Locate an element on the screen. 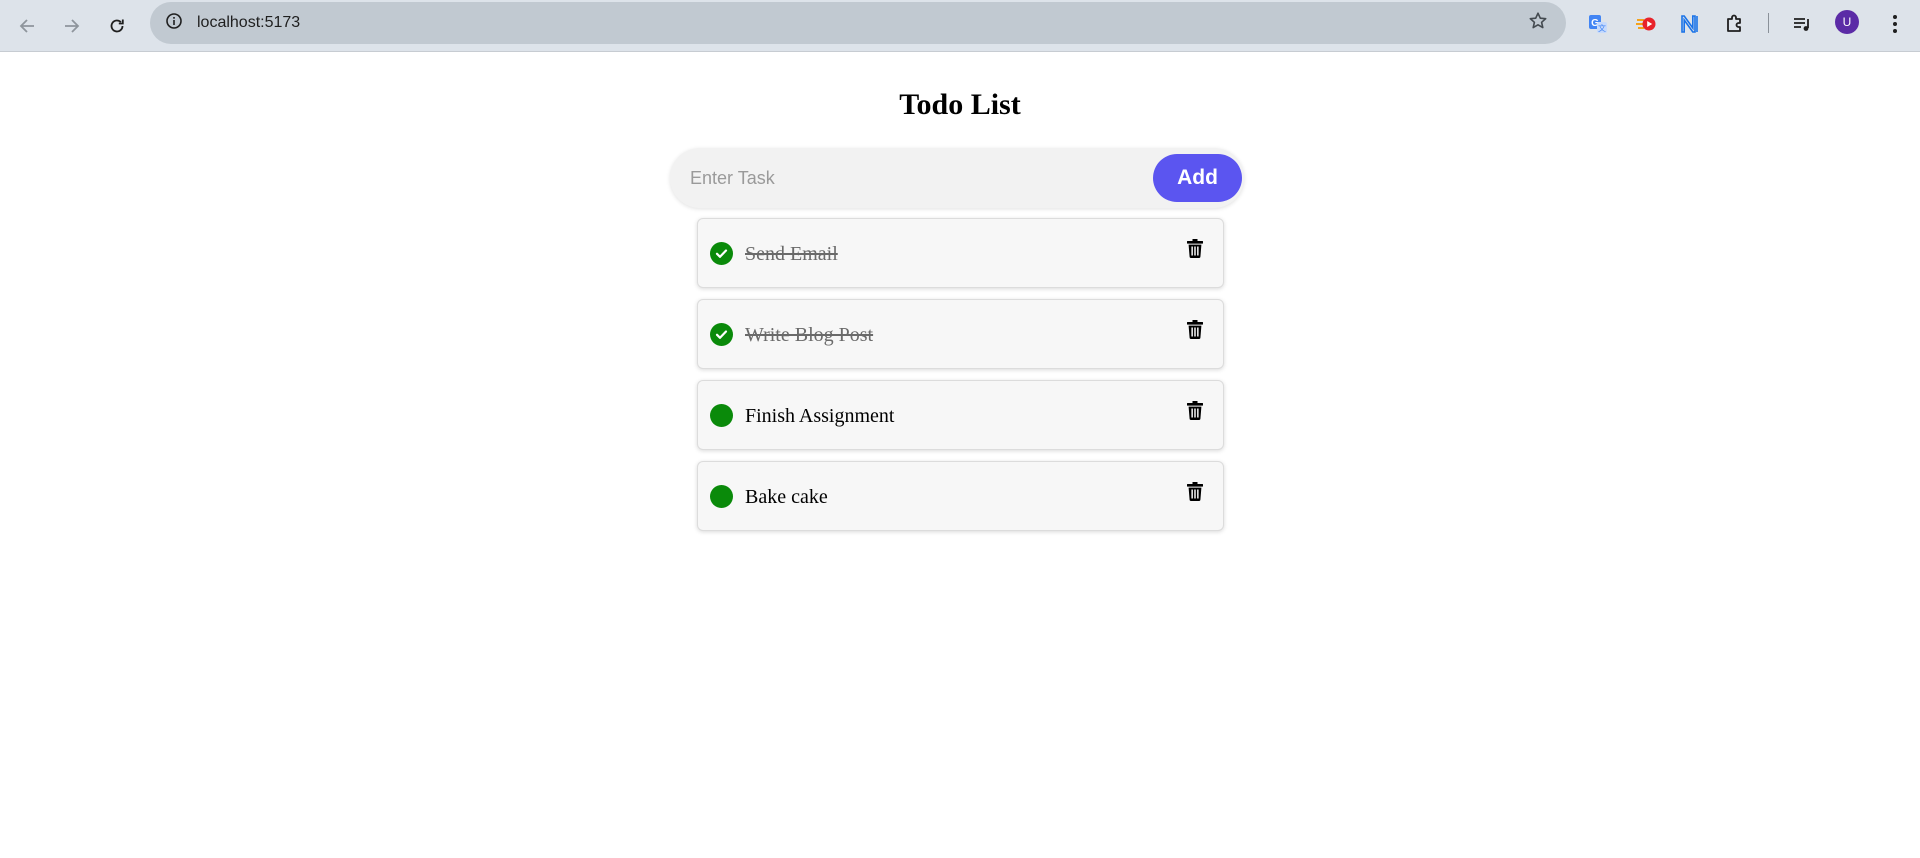  puzzle-icon is located at coordinates (1735, 26).